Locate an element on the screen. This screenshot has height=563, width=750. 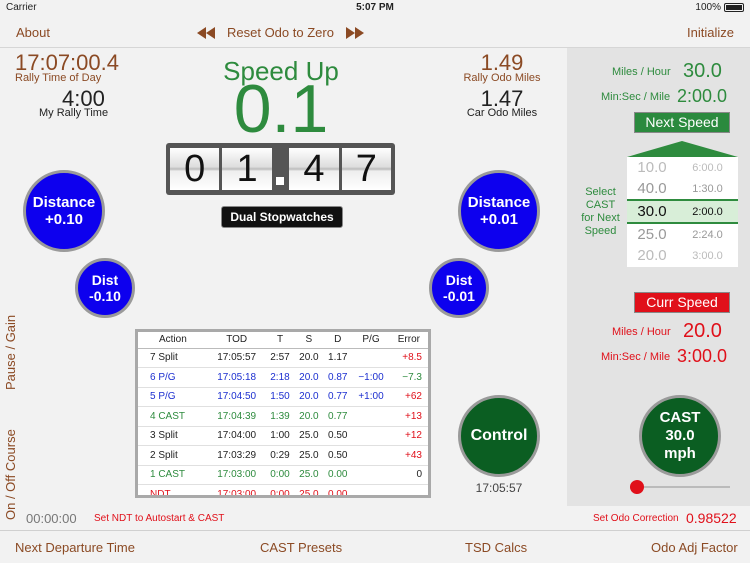
picker-option: 30.0 2:00.0 is located at coordinates (682, 211).